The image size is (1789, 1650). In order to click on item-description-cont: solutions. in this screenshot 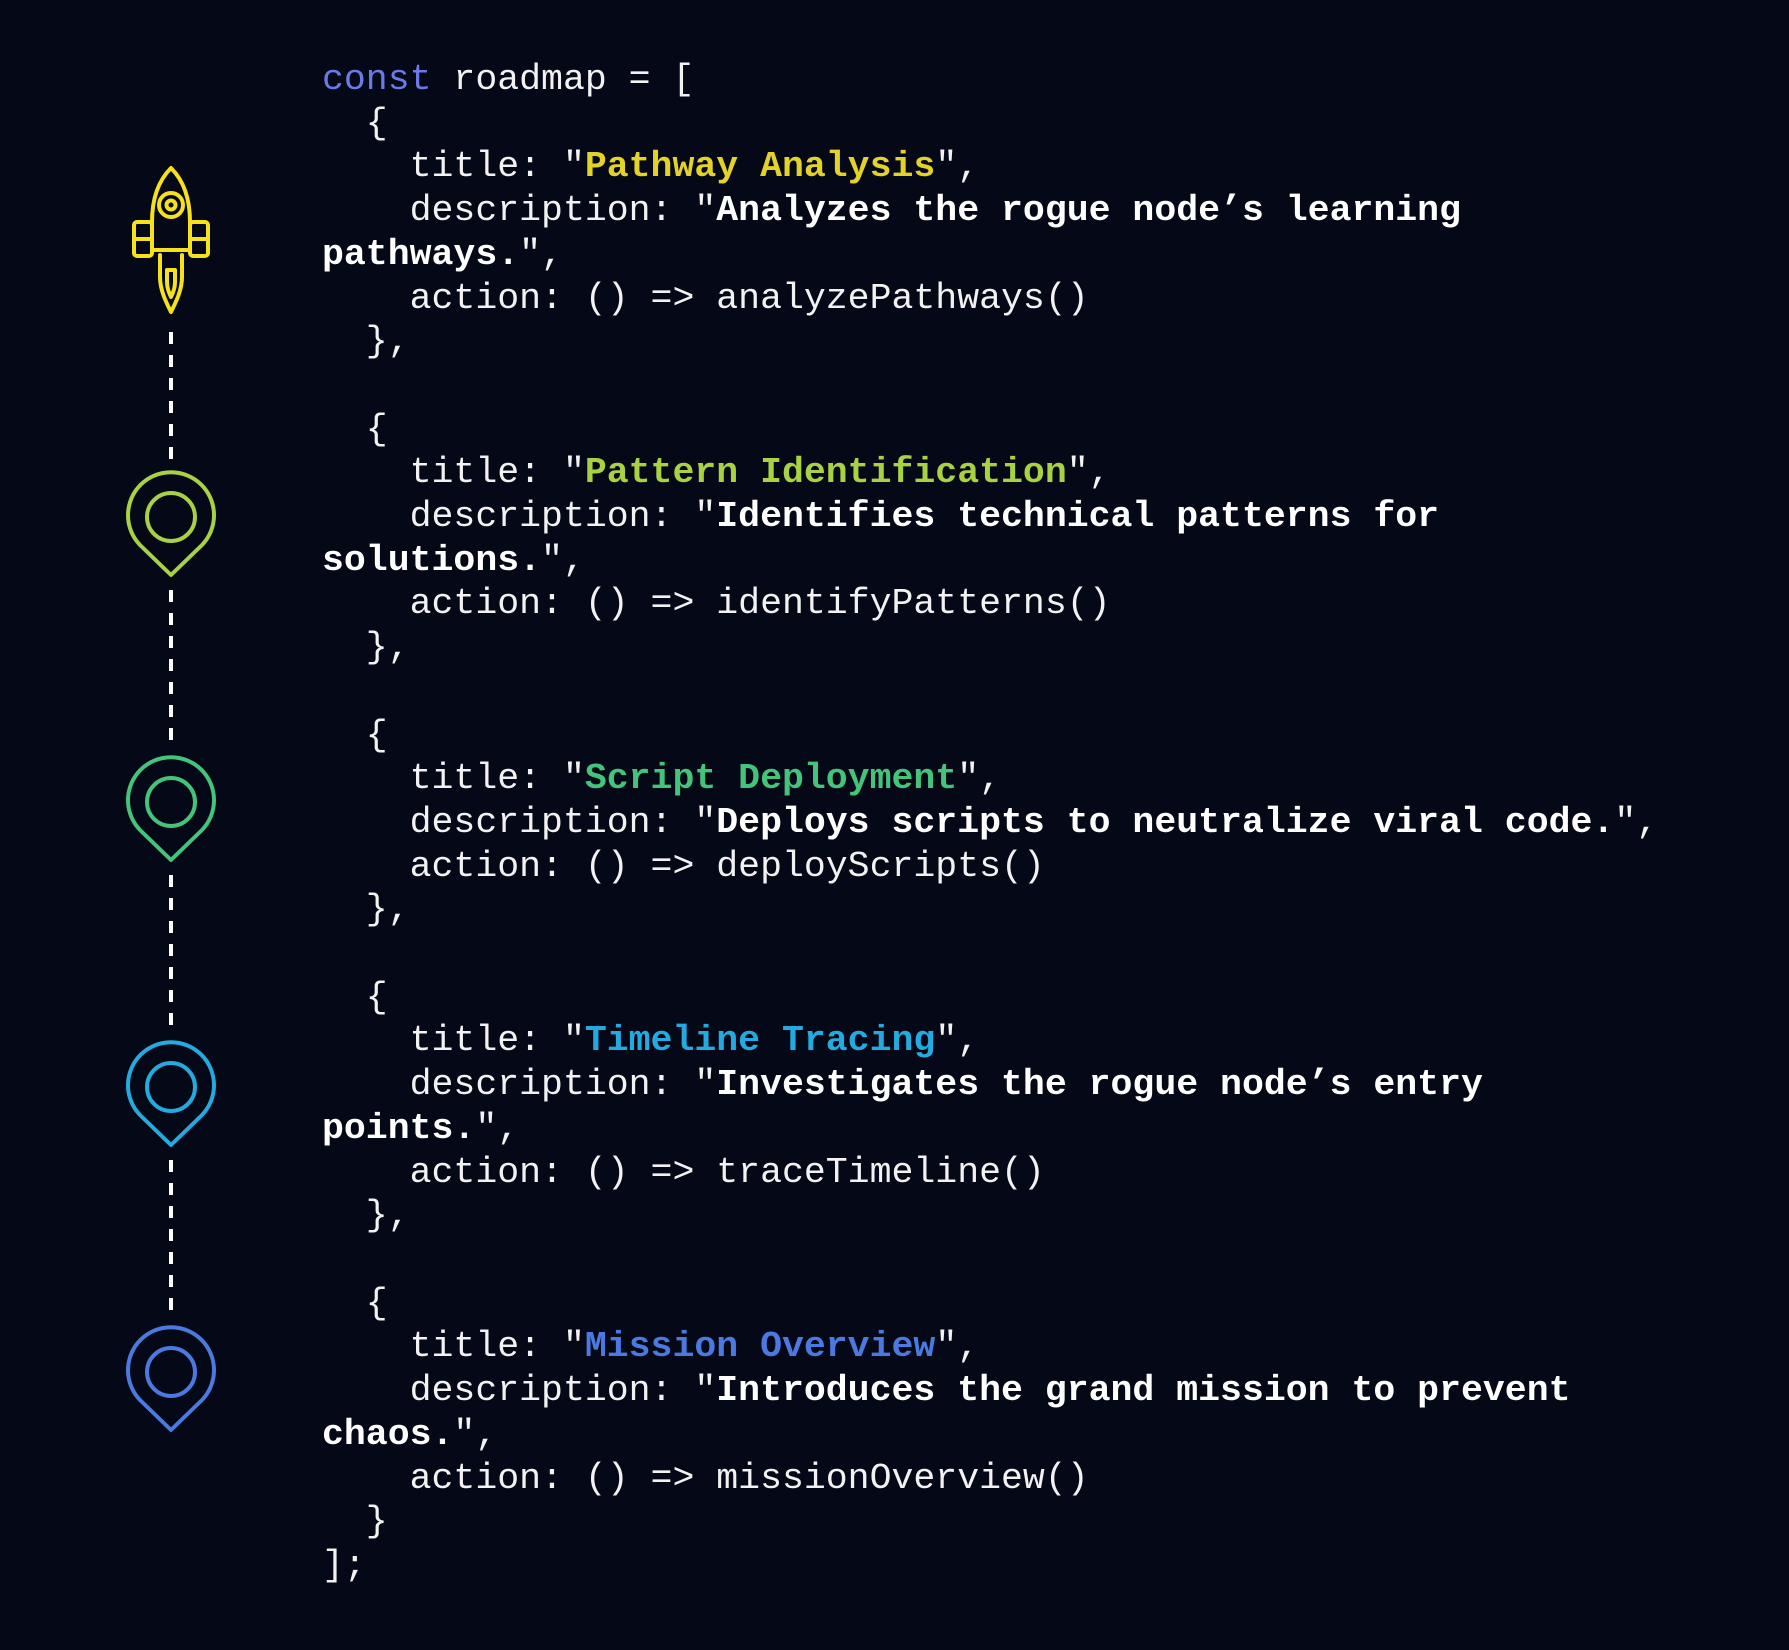, I will do `click(432, 560)`.